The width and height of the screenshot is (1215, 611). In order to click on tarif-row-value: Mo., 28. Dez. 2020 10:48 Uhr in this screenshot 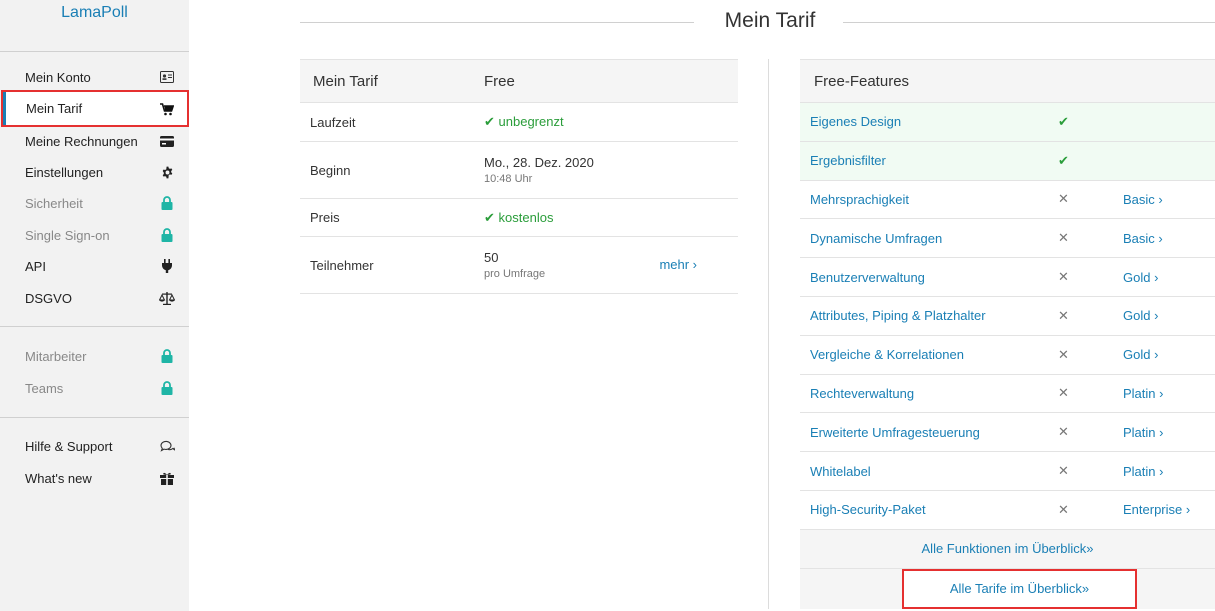, I will do `click(539, 170)`.